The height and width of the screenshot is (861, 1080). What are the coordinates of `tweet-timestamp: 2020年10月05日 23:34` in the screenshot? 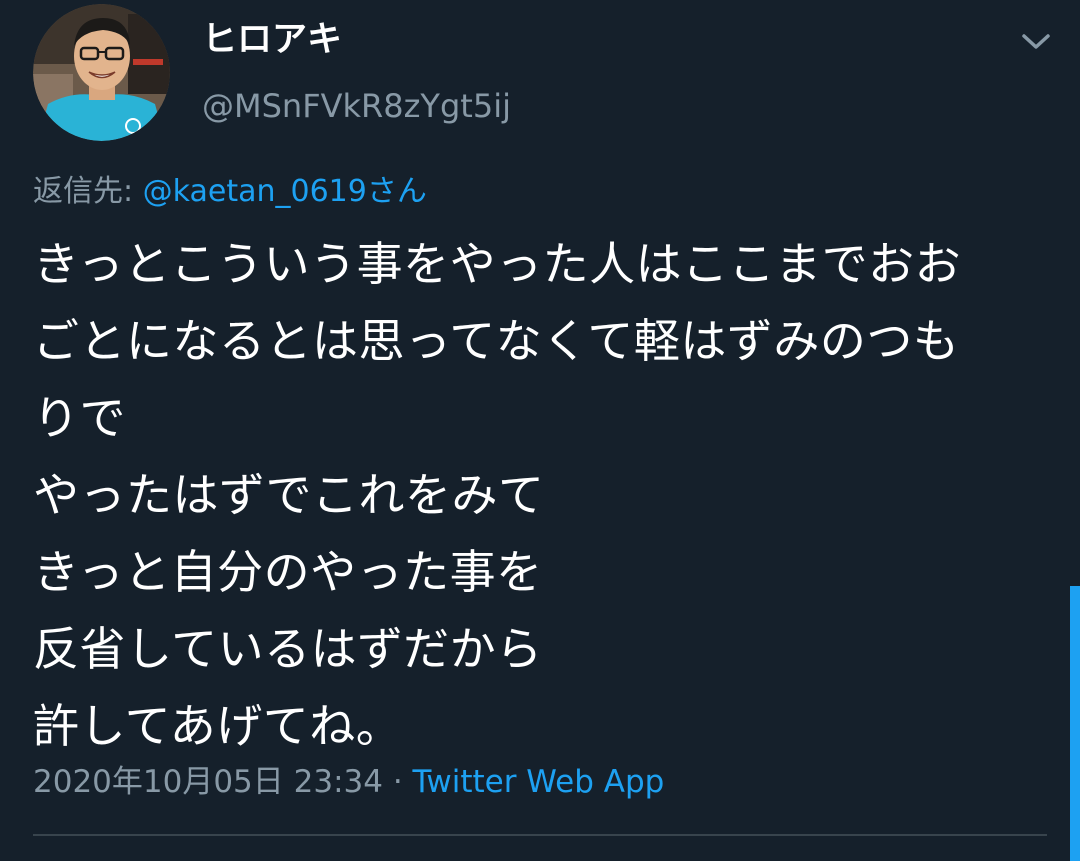 It's located at (208, 782).